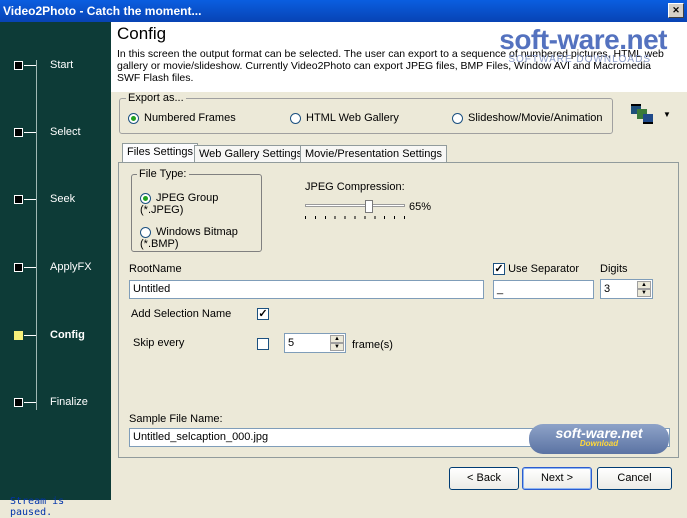 The image size is (687, 518). I want to click on jpeg-compression-label: JPEG Compression:, so click(355, 187).